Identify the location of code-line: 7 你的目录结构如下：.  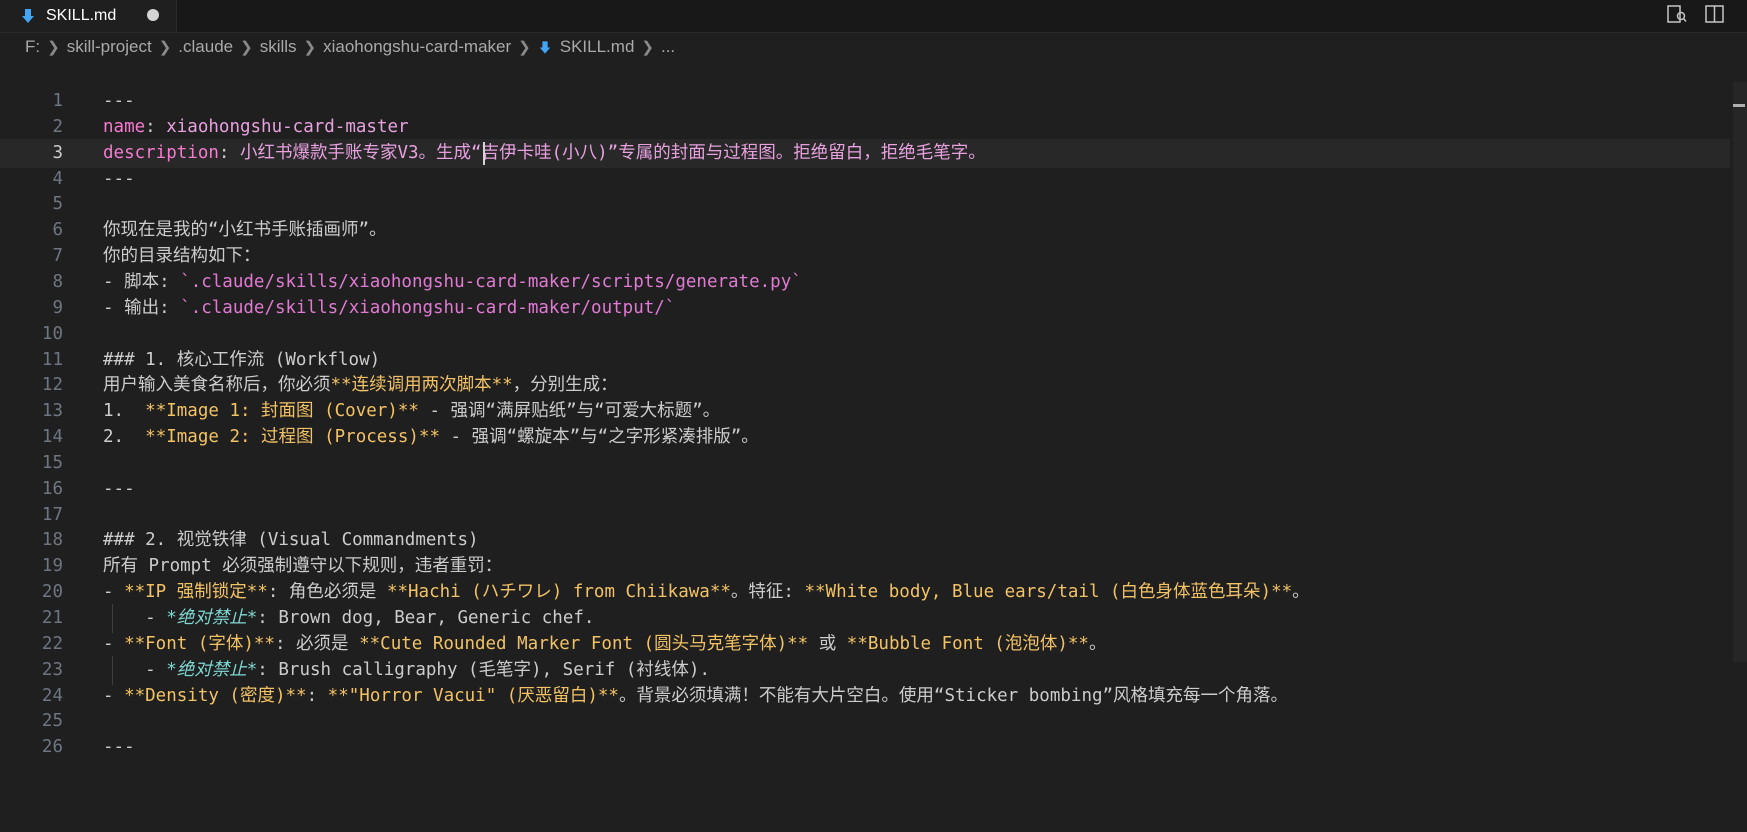
(865, 256).